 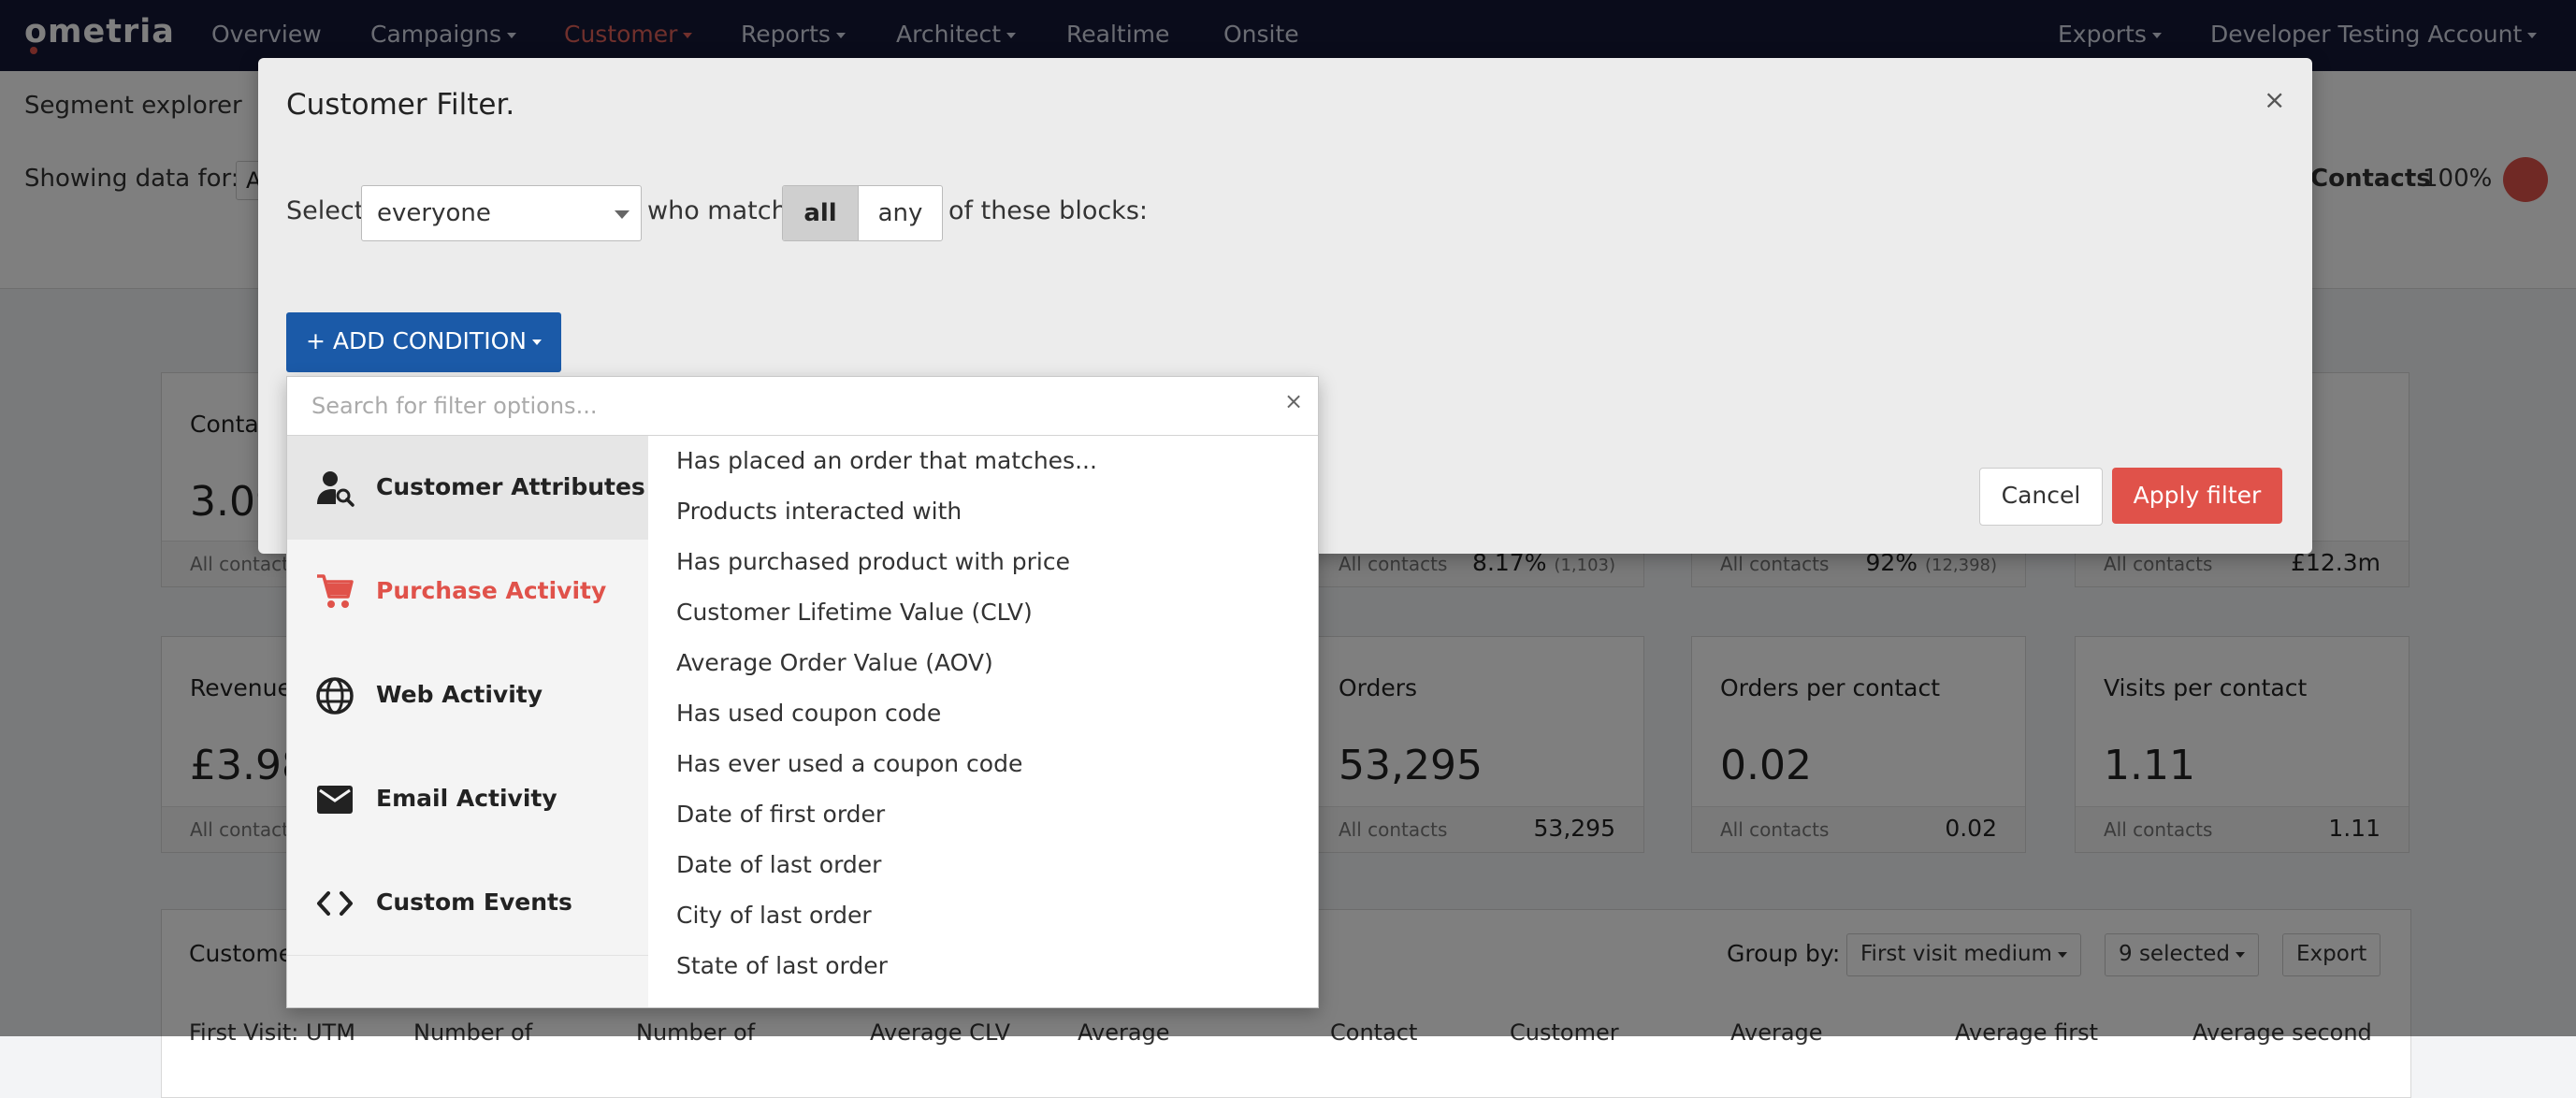 What do you see at coordinates (819, 511) in the screenshot?
I see `option-label: Products interacted with` at bounding box center [819, 511].